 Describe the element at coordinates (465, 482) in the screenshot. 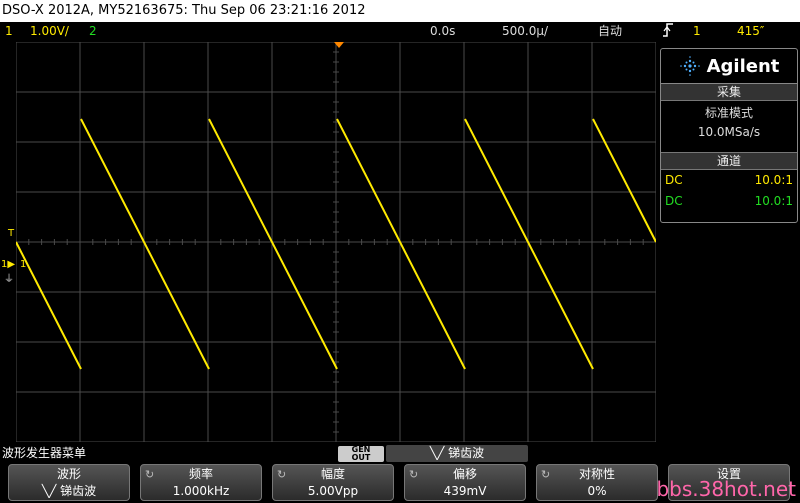

I see `softkey-offset: ↻ 偏移 439mV` at that location.